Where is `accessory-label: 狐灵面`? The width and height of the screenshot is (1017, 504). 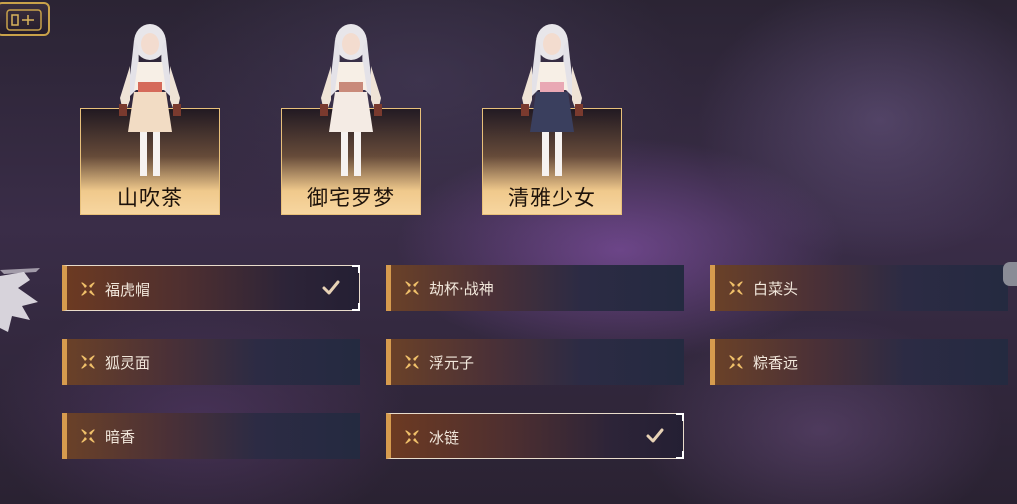 accessory-label: 狐灵面 is located at coordinates (128, 363).